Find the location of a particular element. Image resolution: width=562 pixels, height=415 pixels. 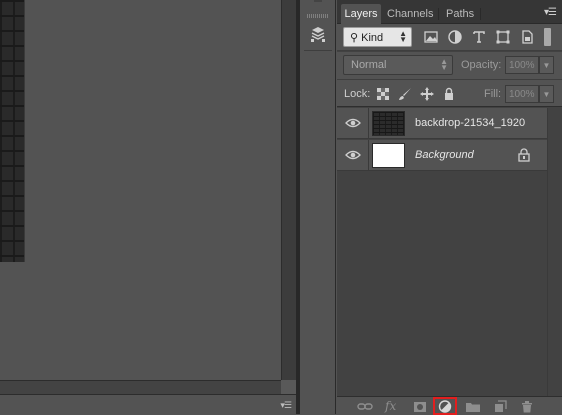

group-folder-icon is located at coordinates (473, 406).